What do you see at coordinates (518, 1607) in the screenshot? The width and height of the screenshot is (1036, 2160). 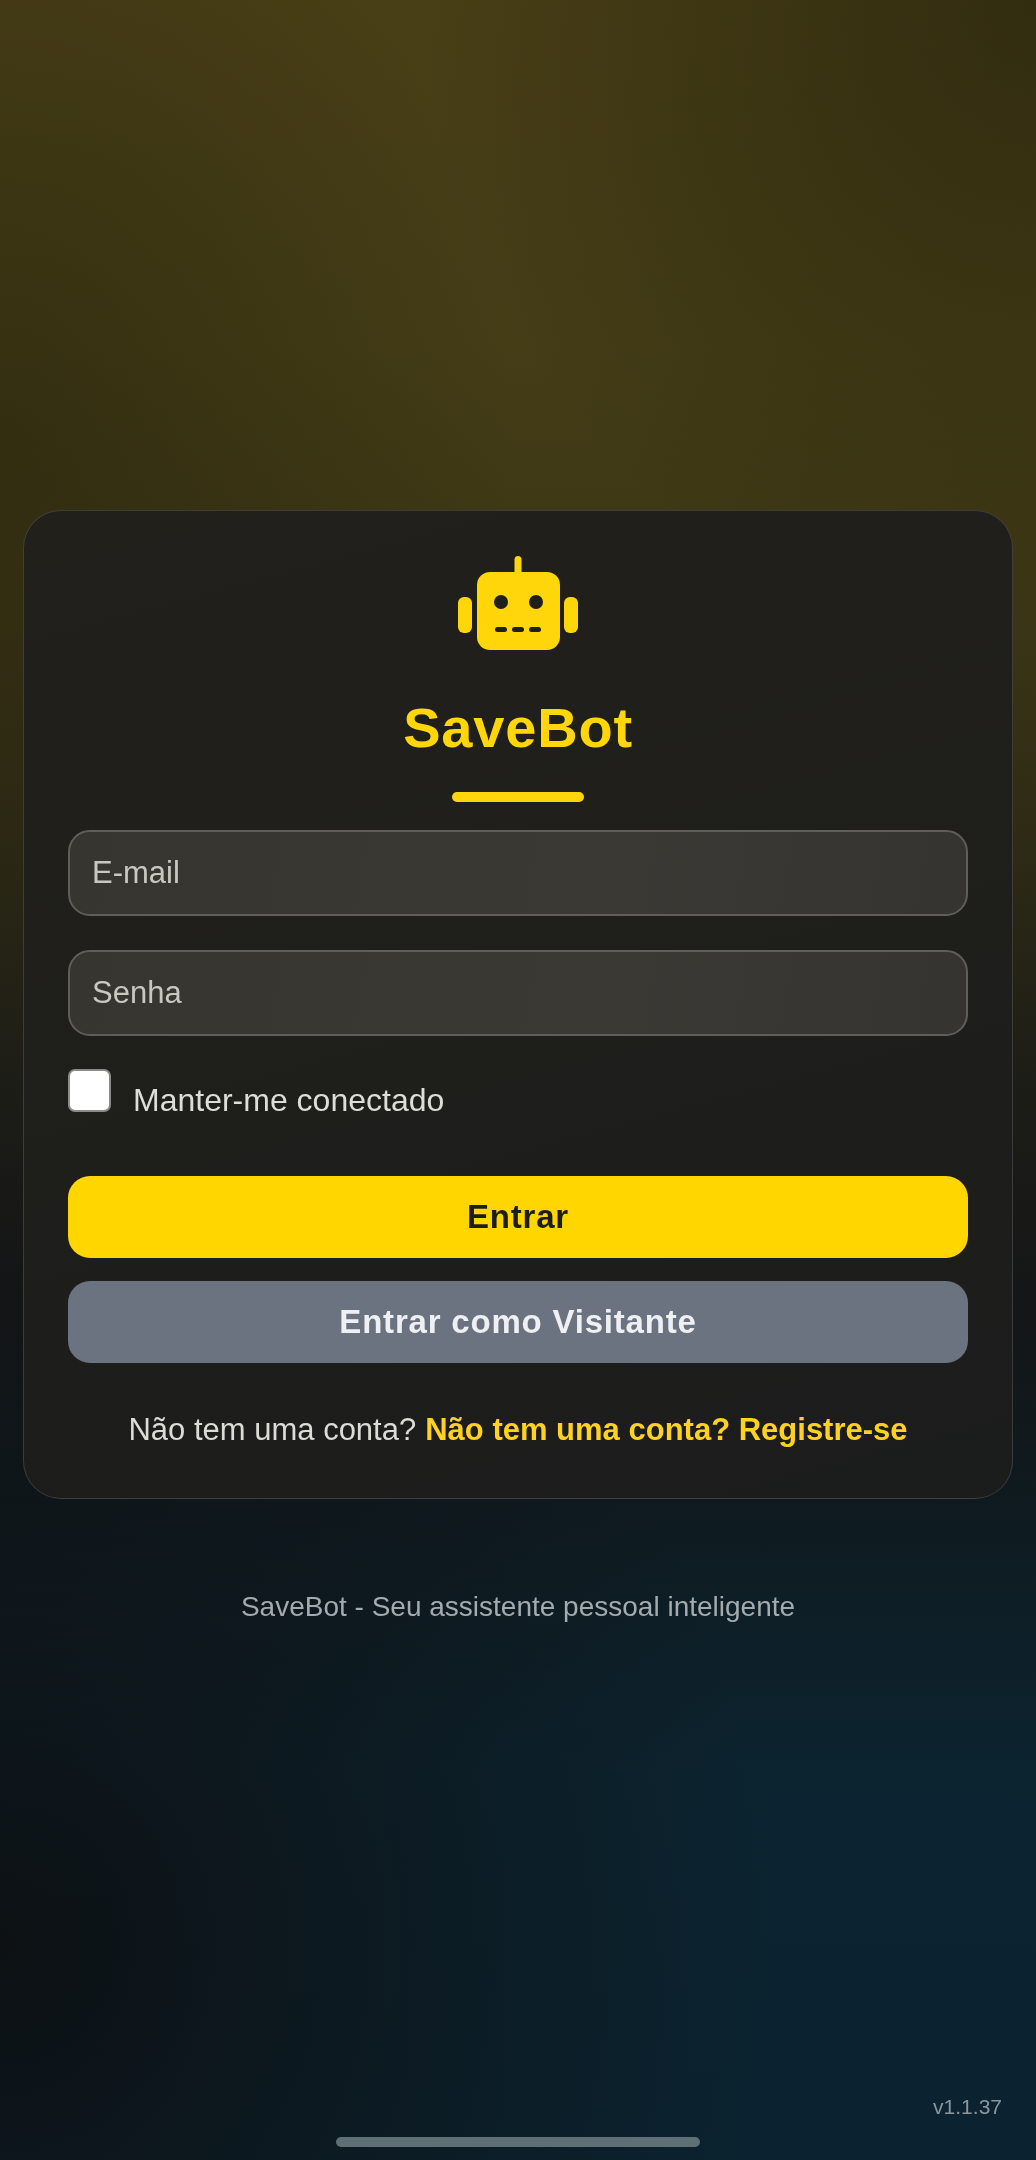 I see `tagline: SaveBot - Seu assistente pessoal inteligente` at bounding box center [518, 1607].